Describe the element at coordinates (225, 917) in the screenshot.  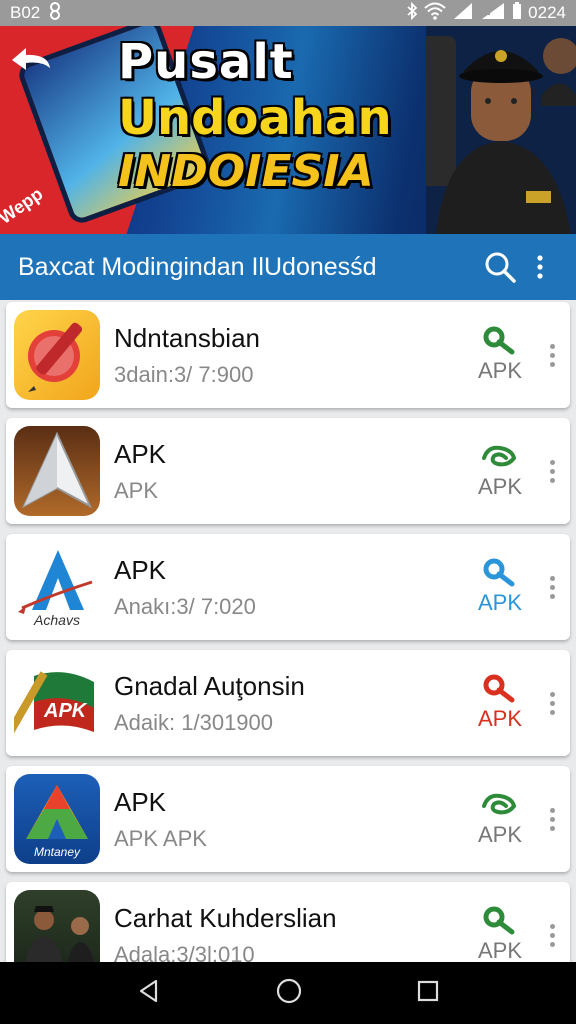
I see `app-name: Carhat Kuhderslian` at that location.